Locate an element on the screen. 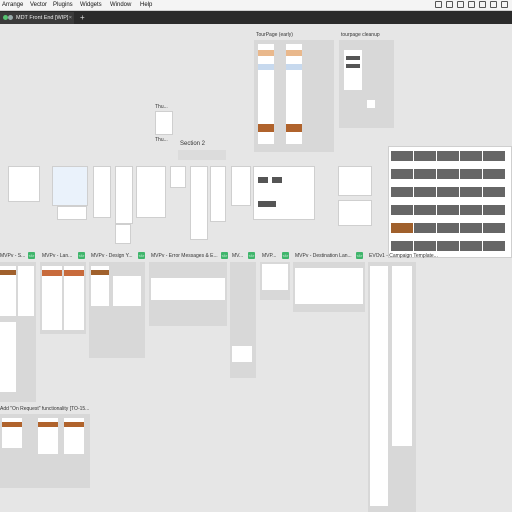 The height and width of the screenshot is (512, 512). frame-mvpv-destination-landing is located at coordinates (329, 287).